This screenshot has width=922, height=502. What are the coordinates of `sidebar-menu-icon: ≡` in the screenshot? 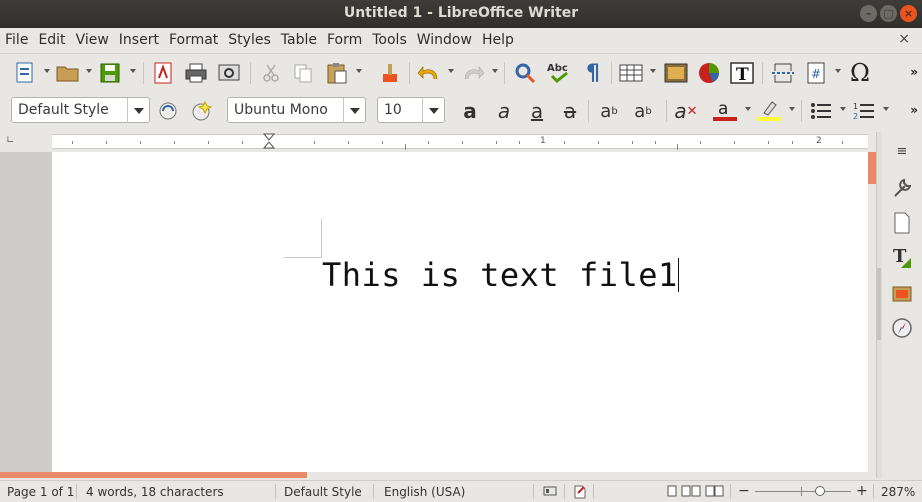 It's located at (902, 151).